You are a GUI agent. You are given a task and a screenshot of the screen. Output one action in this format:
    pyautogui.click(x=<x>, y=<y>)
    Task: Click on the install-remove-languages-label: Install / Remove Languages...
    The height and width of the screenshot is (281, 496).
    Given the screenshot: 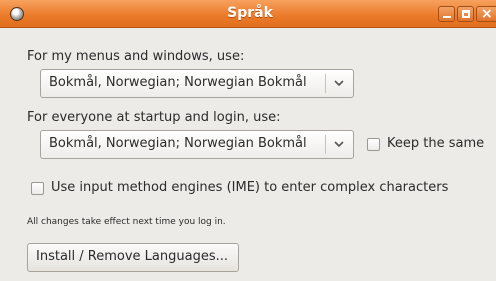 What is the action you would take?
    pyautogui.click(x=132, y=256)
    